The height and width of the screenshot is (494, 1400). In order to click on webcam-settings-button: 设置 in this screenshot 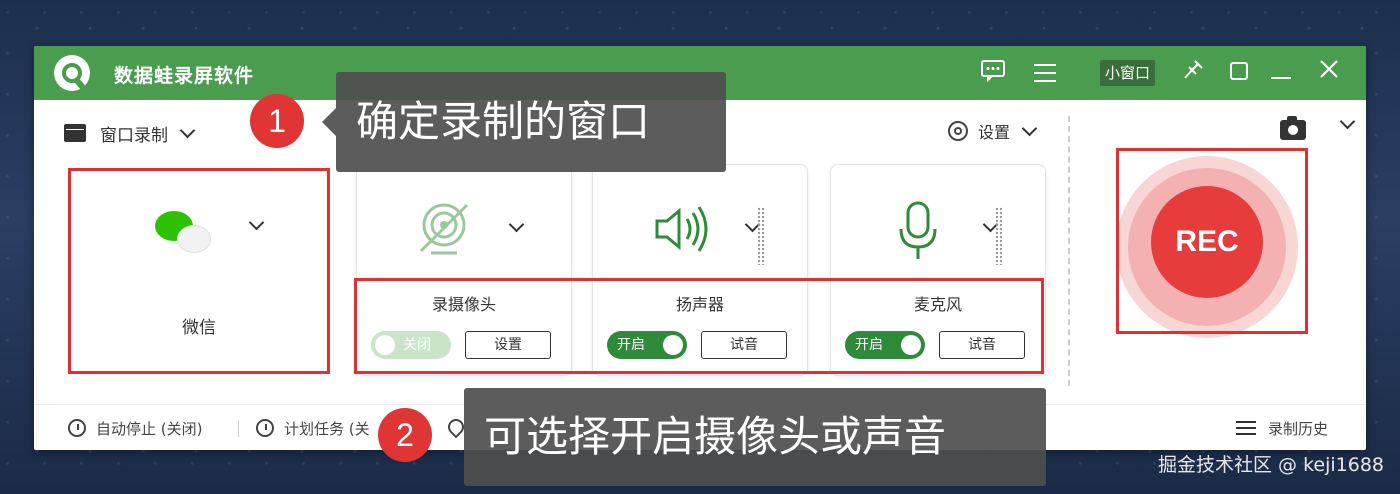, I will do `click(508, 345)`.